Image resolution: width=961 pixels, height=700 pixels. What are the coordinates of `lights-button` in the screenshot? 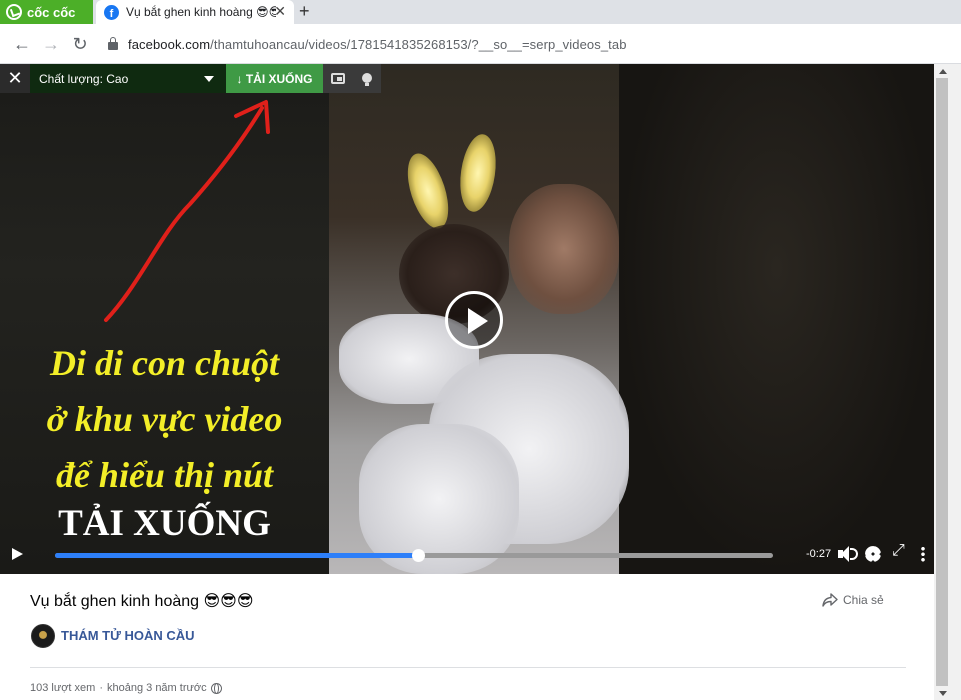 It's located at (366, 78).